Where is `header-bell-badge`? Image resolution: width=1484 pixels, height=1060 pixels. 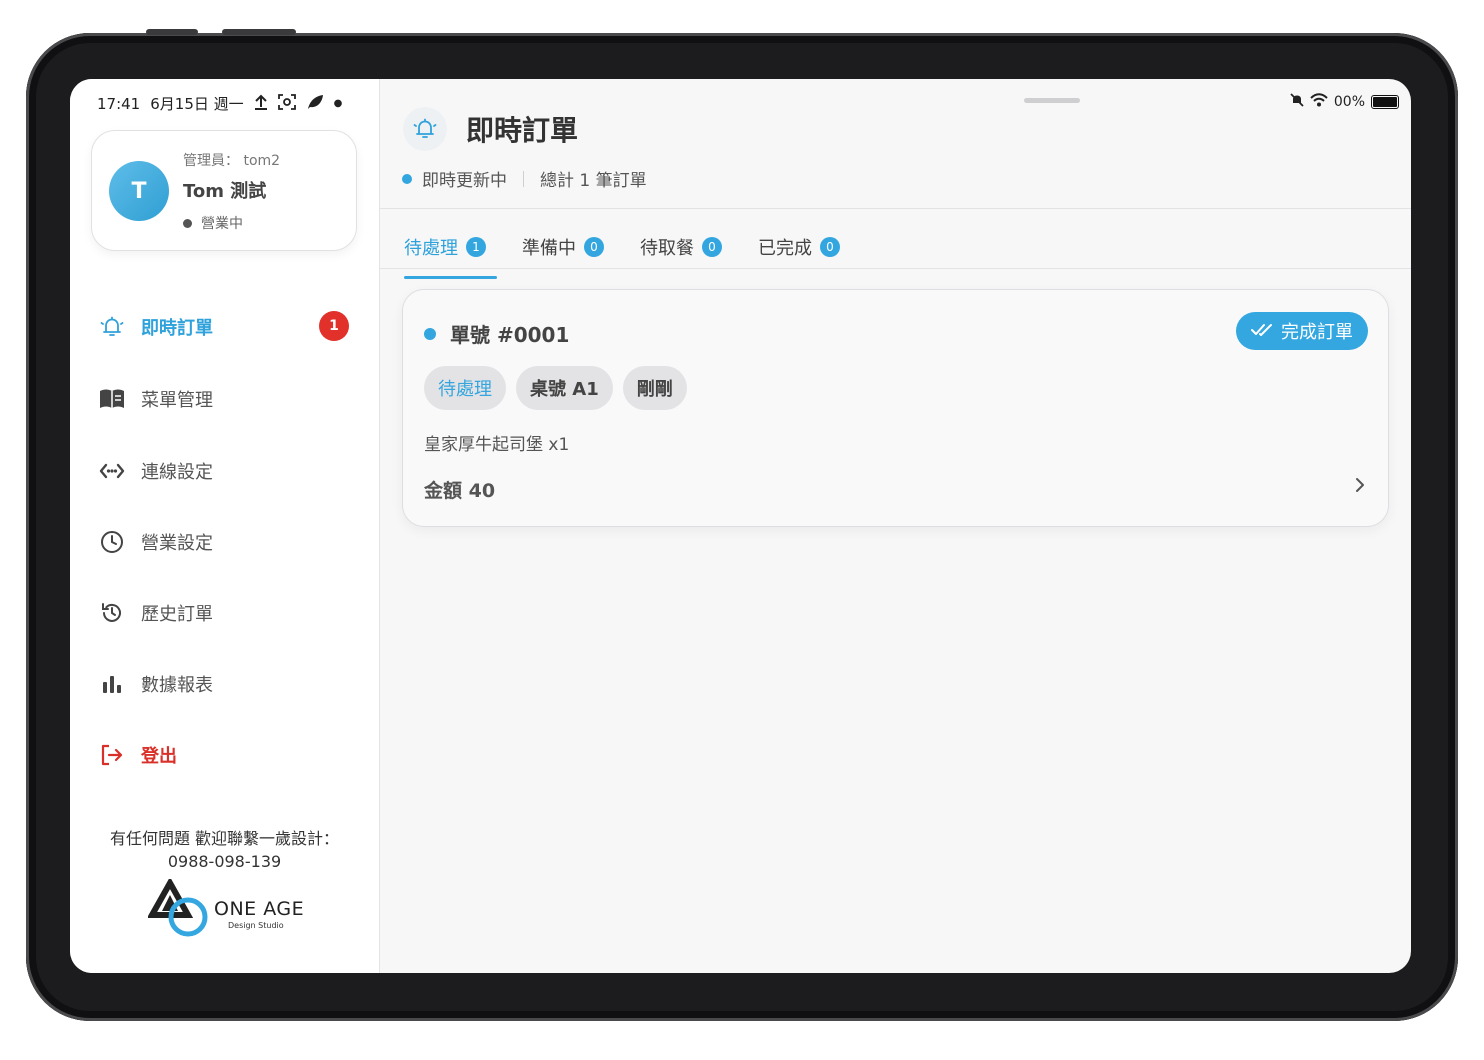
header-bell-badge is located at coordinates (425, 129).